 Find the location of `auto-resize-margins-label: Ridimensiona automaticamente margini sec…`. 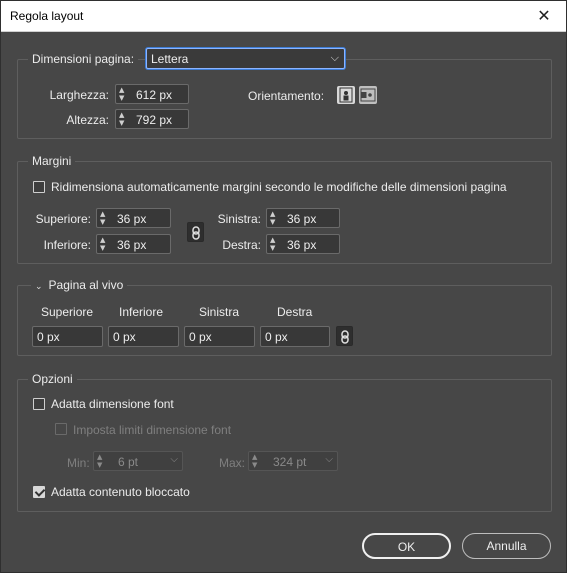

auto-resize-margins-label: Ridimensiona automaticamente margini sec… is located at coordinates (279, 187).